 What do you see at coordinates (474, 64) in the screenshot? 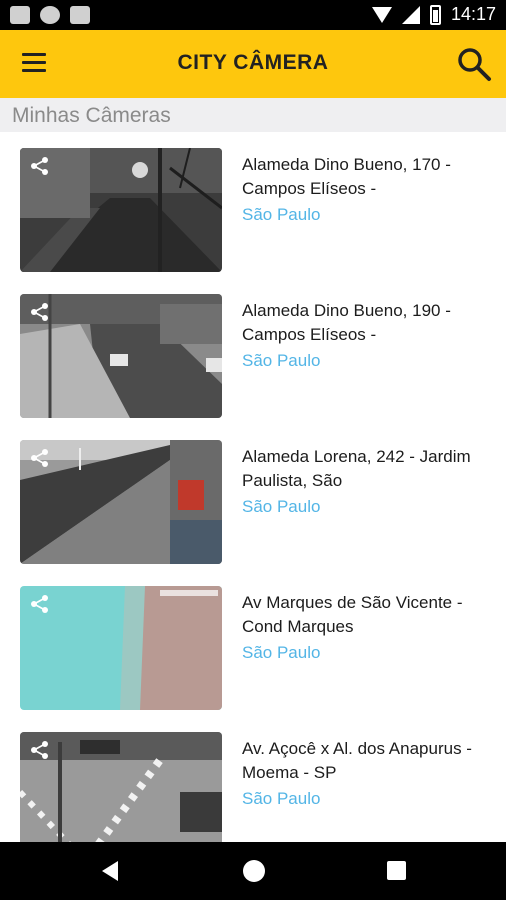
I see `search-icon` at bounding box center [474, 64].